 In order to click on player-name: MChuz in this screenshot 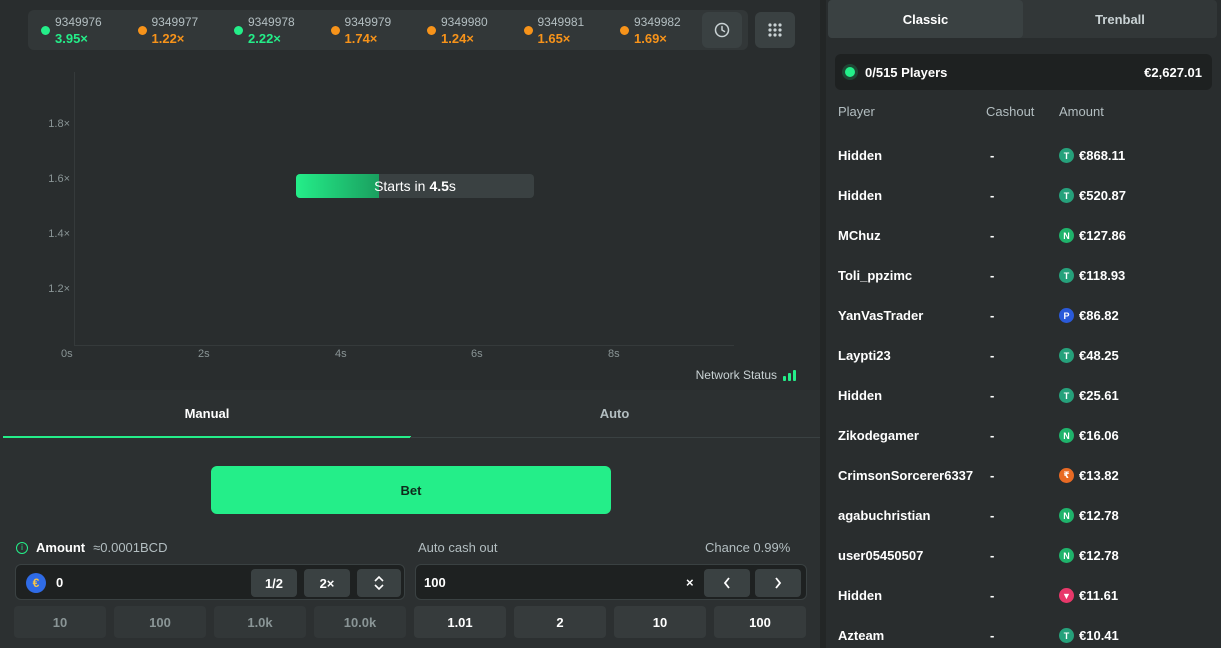, I will do `click(859, 235)`.